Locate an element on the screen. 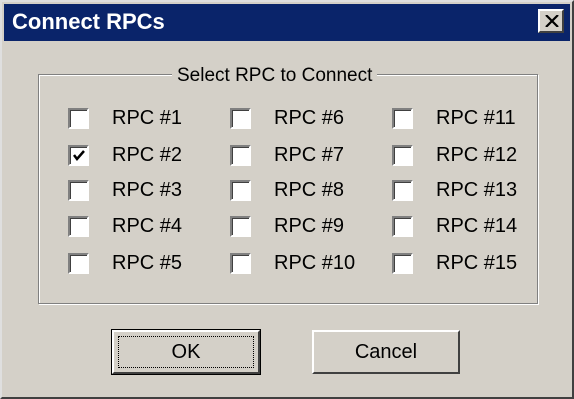 This screenshot has width=574, height=399. close-icon is located at coordinates (552, 21).